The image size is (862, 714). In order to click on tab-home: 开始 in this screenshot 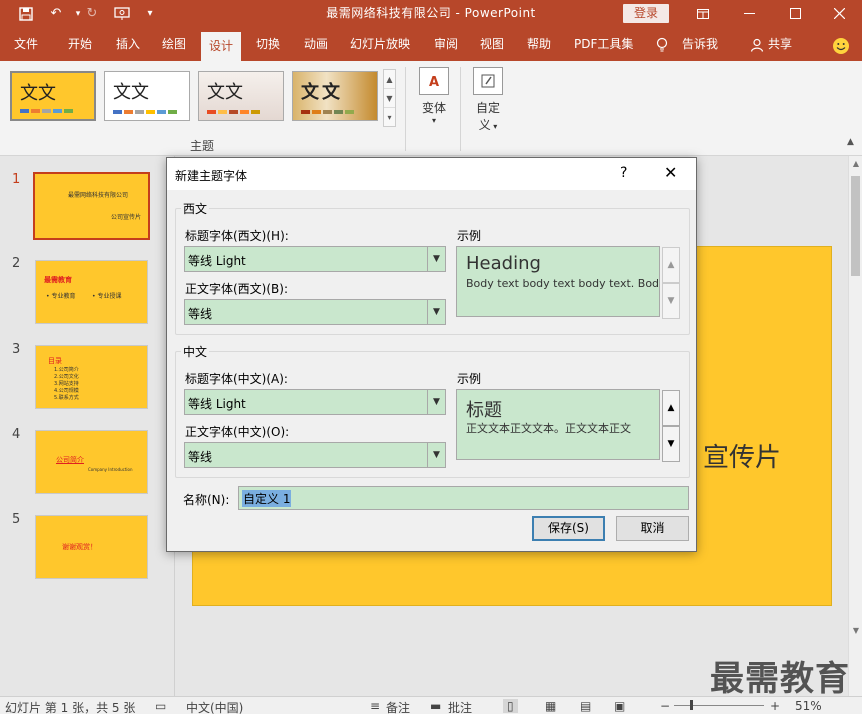, I will do `click(80, 44)`.